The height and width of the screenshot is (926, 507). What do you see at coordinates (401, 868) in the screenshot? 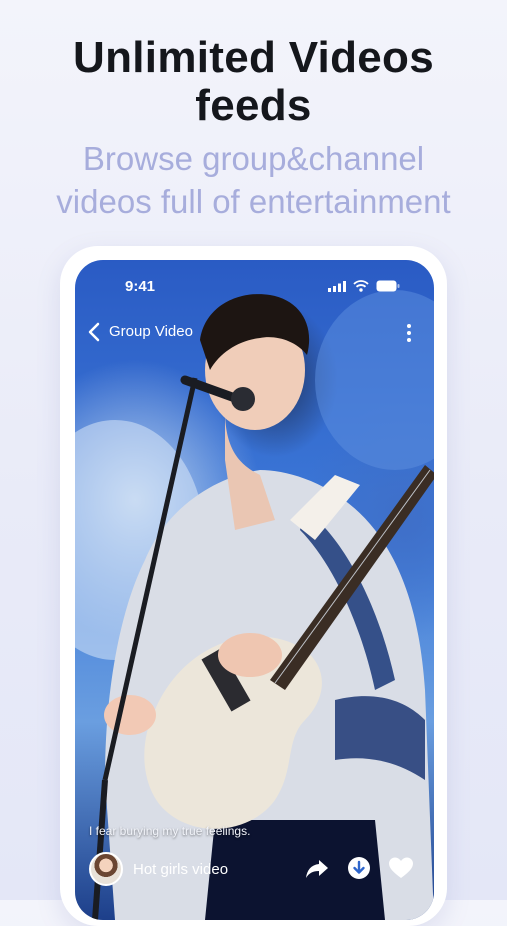
I see `heart-icon` at bounding box center [401, 868].